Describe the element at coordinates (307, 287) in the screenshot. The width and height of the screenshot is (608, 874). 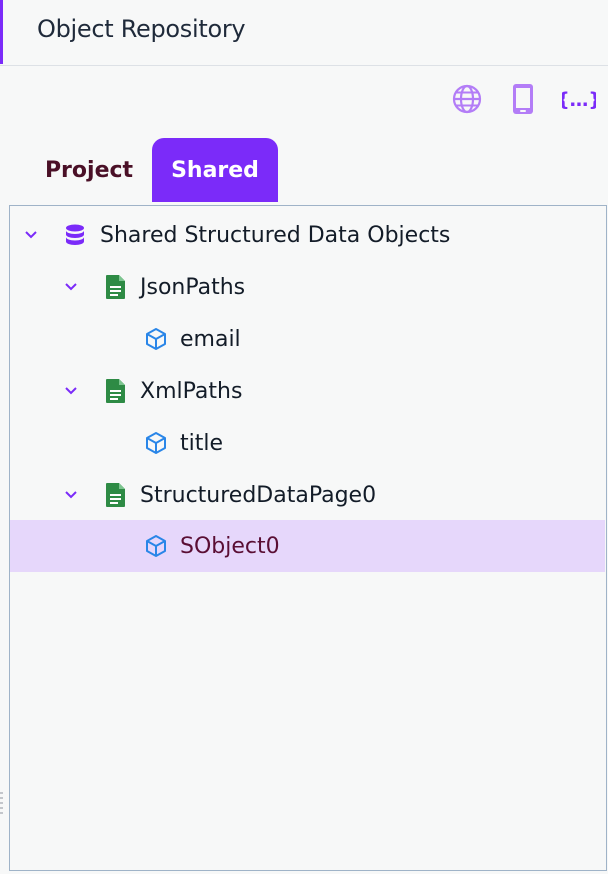
I see `tree-page-jsonpaths: JsonPaths` at that location.